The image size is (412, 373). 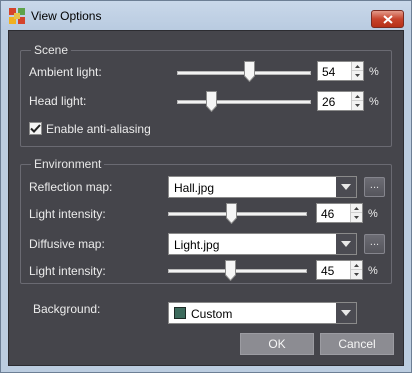 I want to click on checkmark-icon, so click(x=35, y=128).